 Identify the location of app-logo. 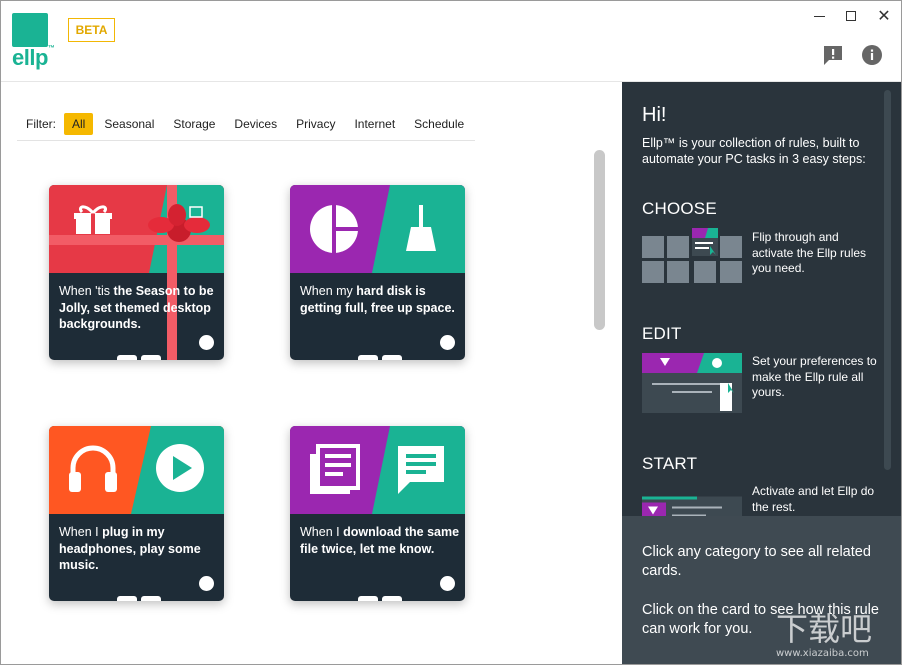
(30, 30).